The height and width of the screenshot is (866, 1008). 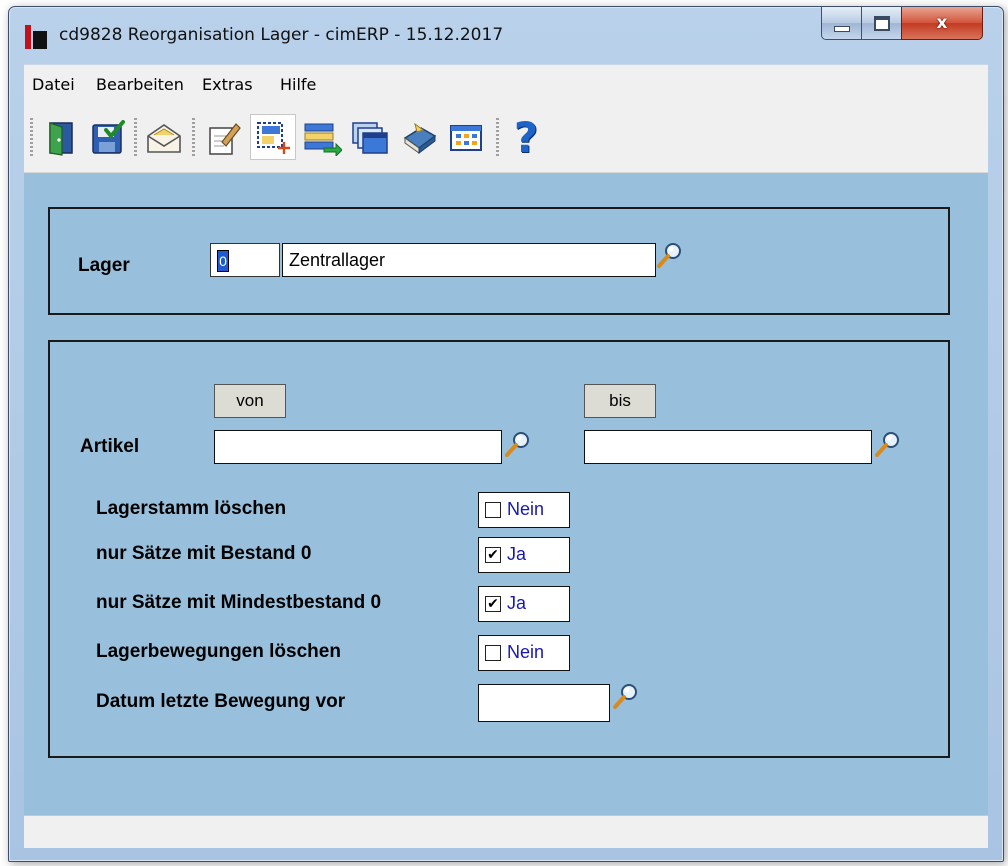 I want to click on bis-label: bis, so click(x=620, y=400).